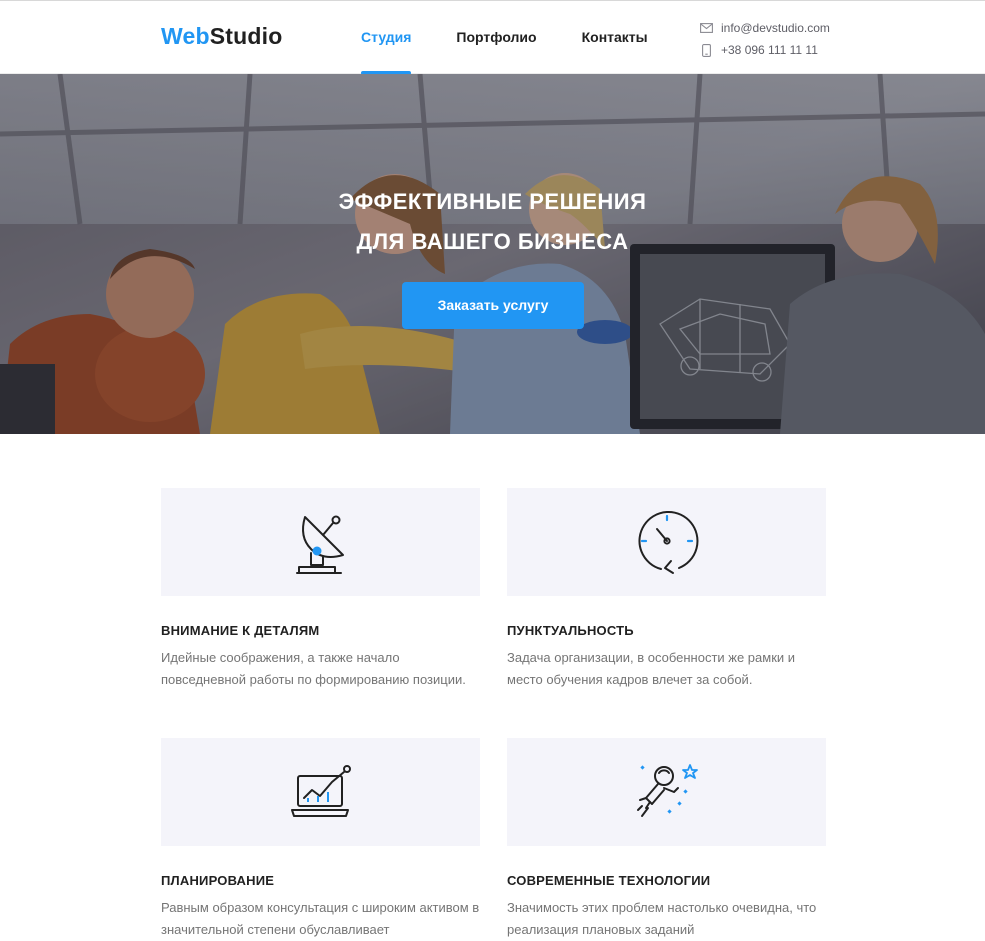 Image resolution: width=985 pixels, height=941 pixels. What do you see at coordinates (492, 241) in the screenshot?
I see `hero-title-line-2: ДЛЯ ВАШЕГО БИЗНЕСА` at bounding box center [492, 241].